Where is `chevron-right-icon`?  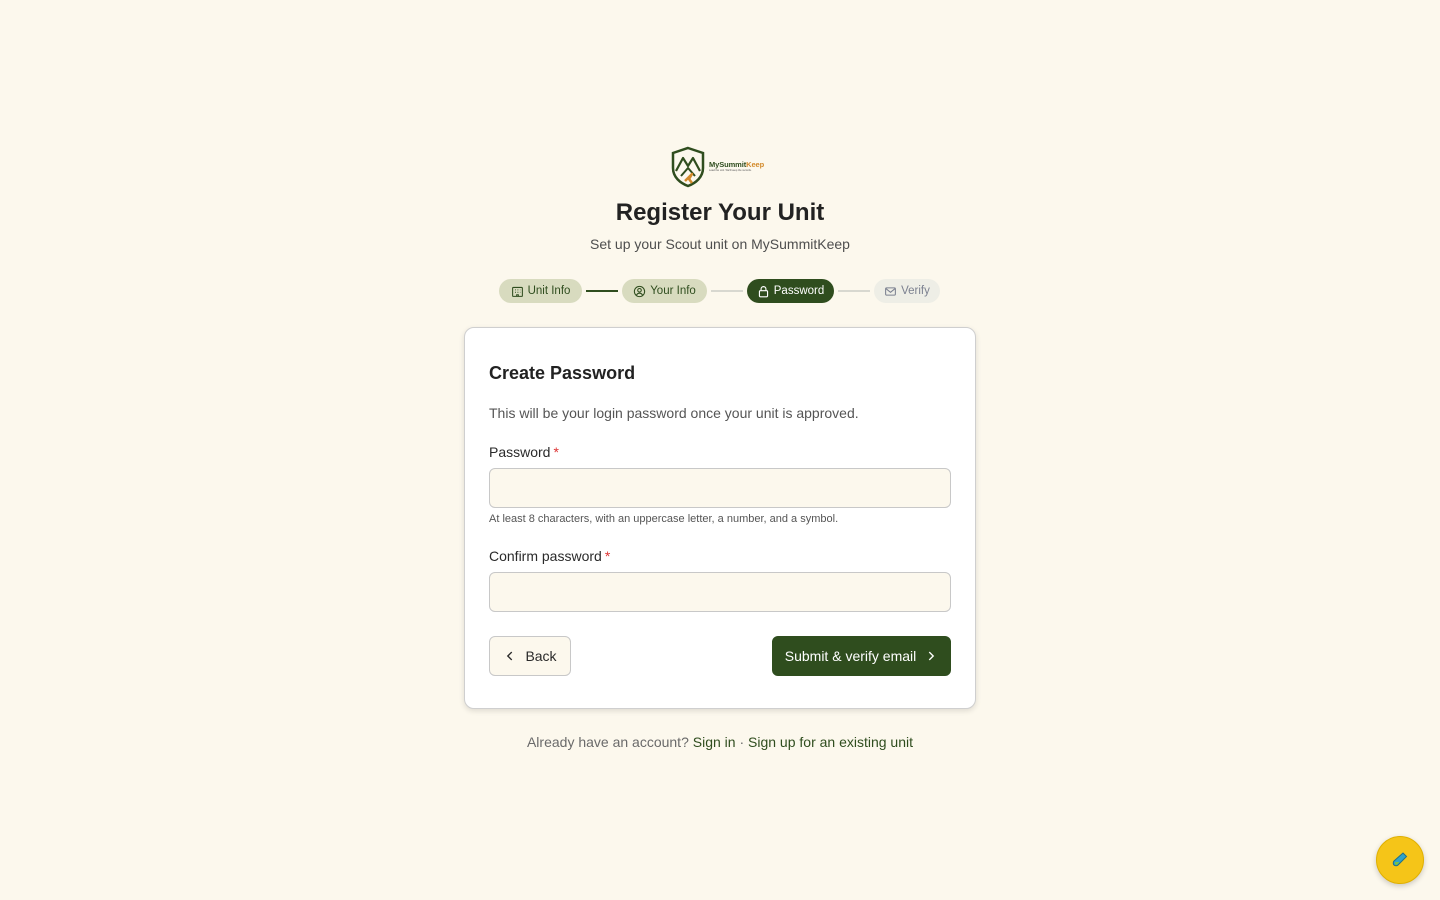
chevron-right-icon is located at coordinates (931, 656).